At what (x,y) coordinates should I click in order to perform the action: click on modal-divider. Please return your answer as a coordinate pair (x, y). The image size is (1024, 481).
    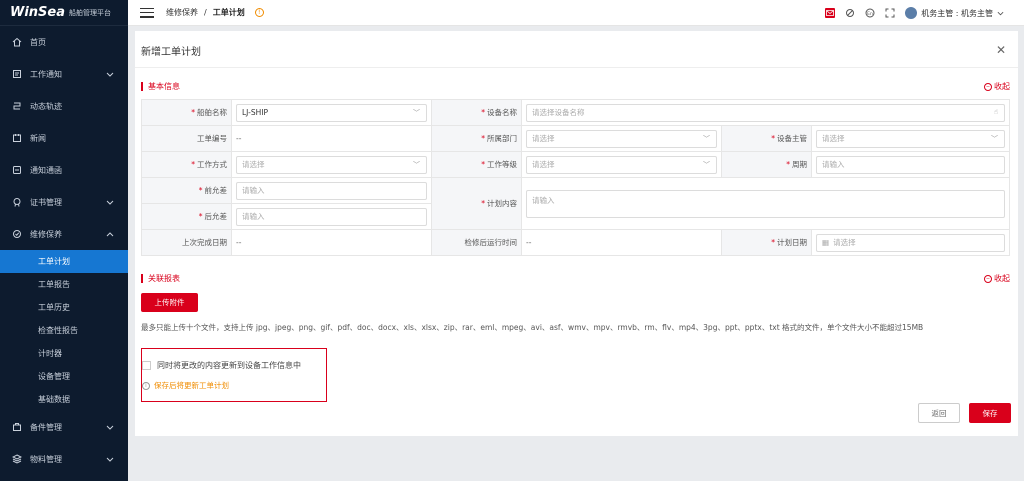
    Looking at the image, I should click on (576, 67).